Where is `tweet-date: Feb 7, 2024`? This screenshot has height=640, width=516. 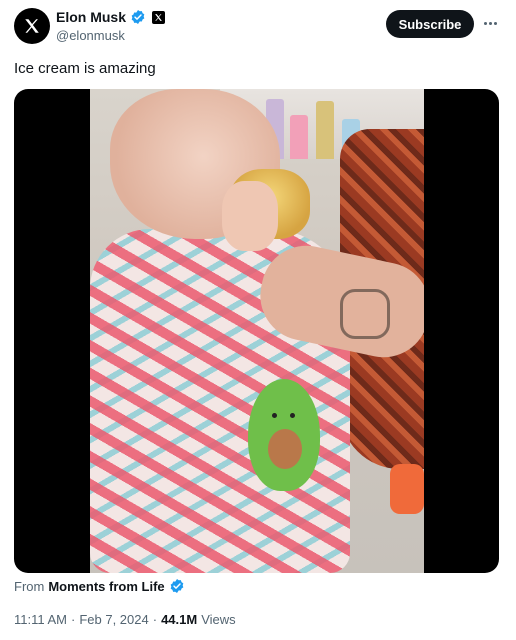
tweet-date: Feb 7, 2024 is located at coordinates (113, 619).